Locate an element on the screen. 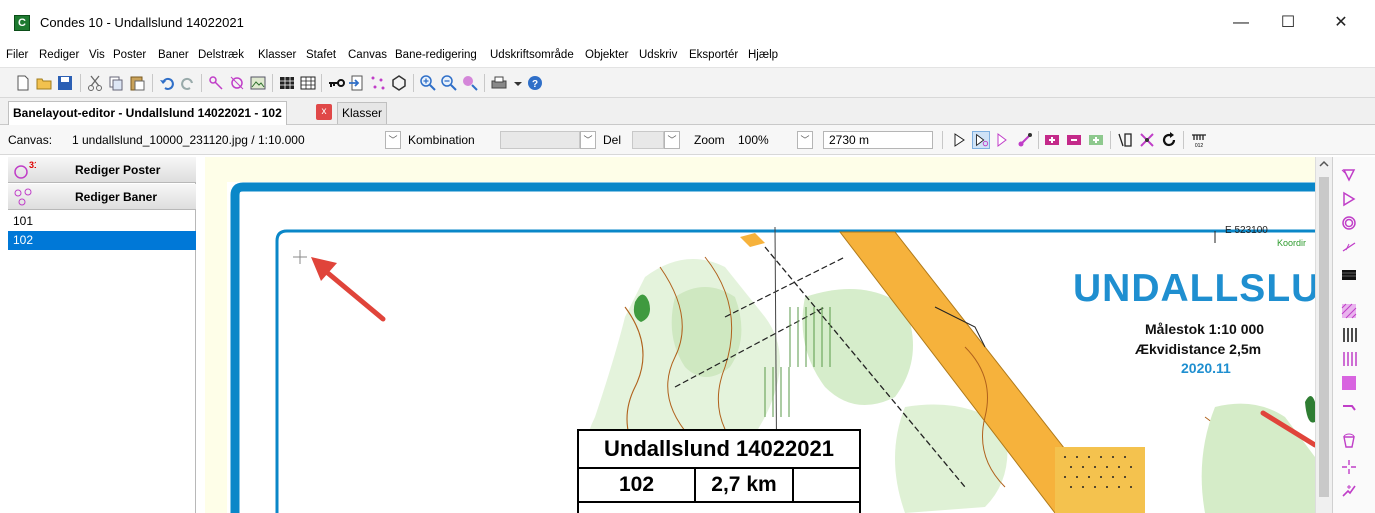 The height and width of the screenshot is (513, 1375). map-coordinate-label: E 523100 is located at coordinates (1246, 230).